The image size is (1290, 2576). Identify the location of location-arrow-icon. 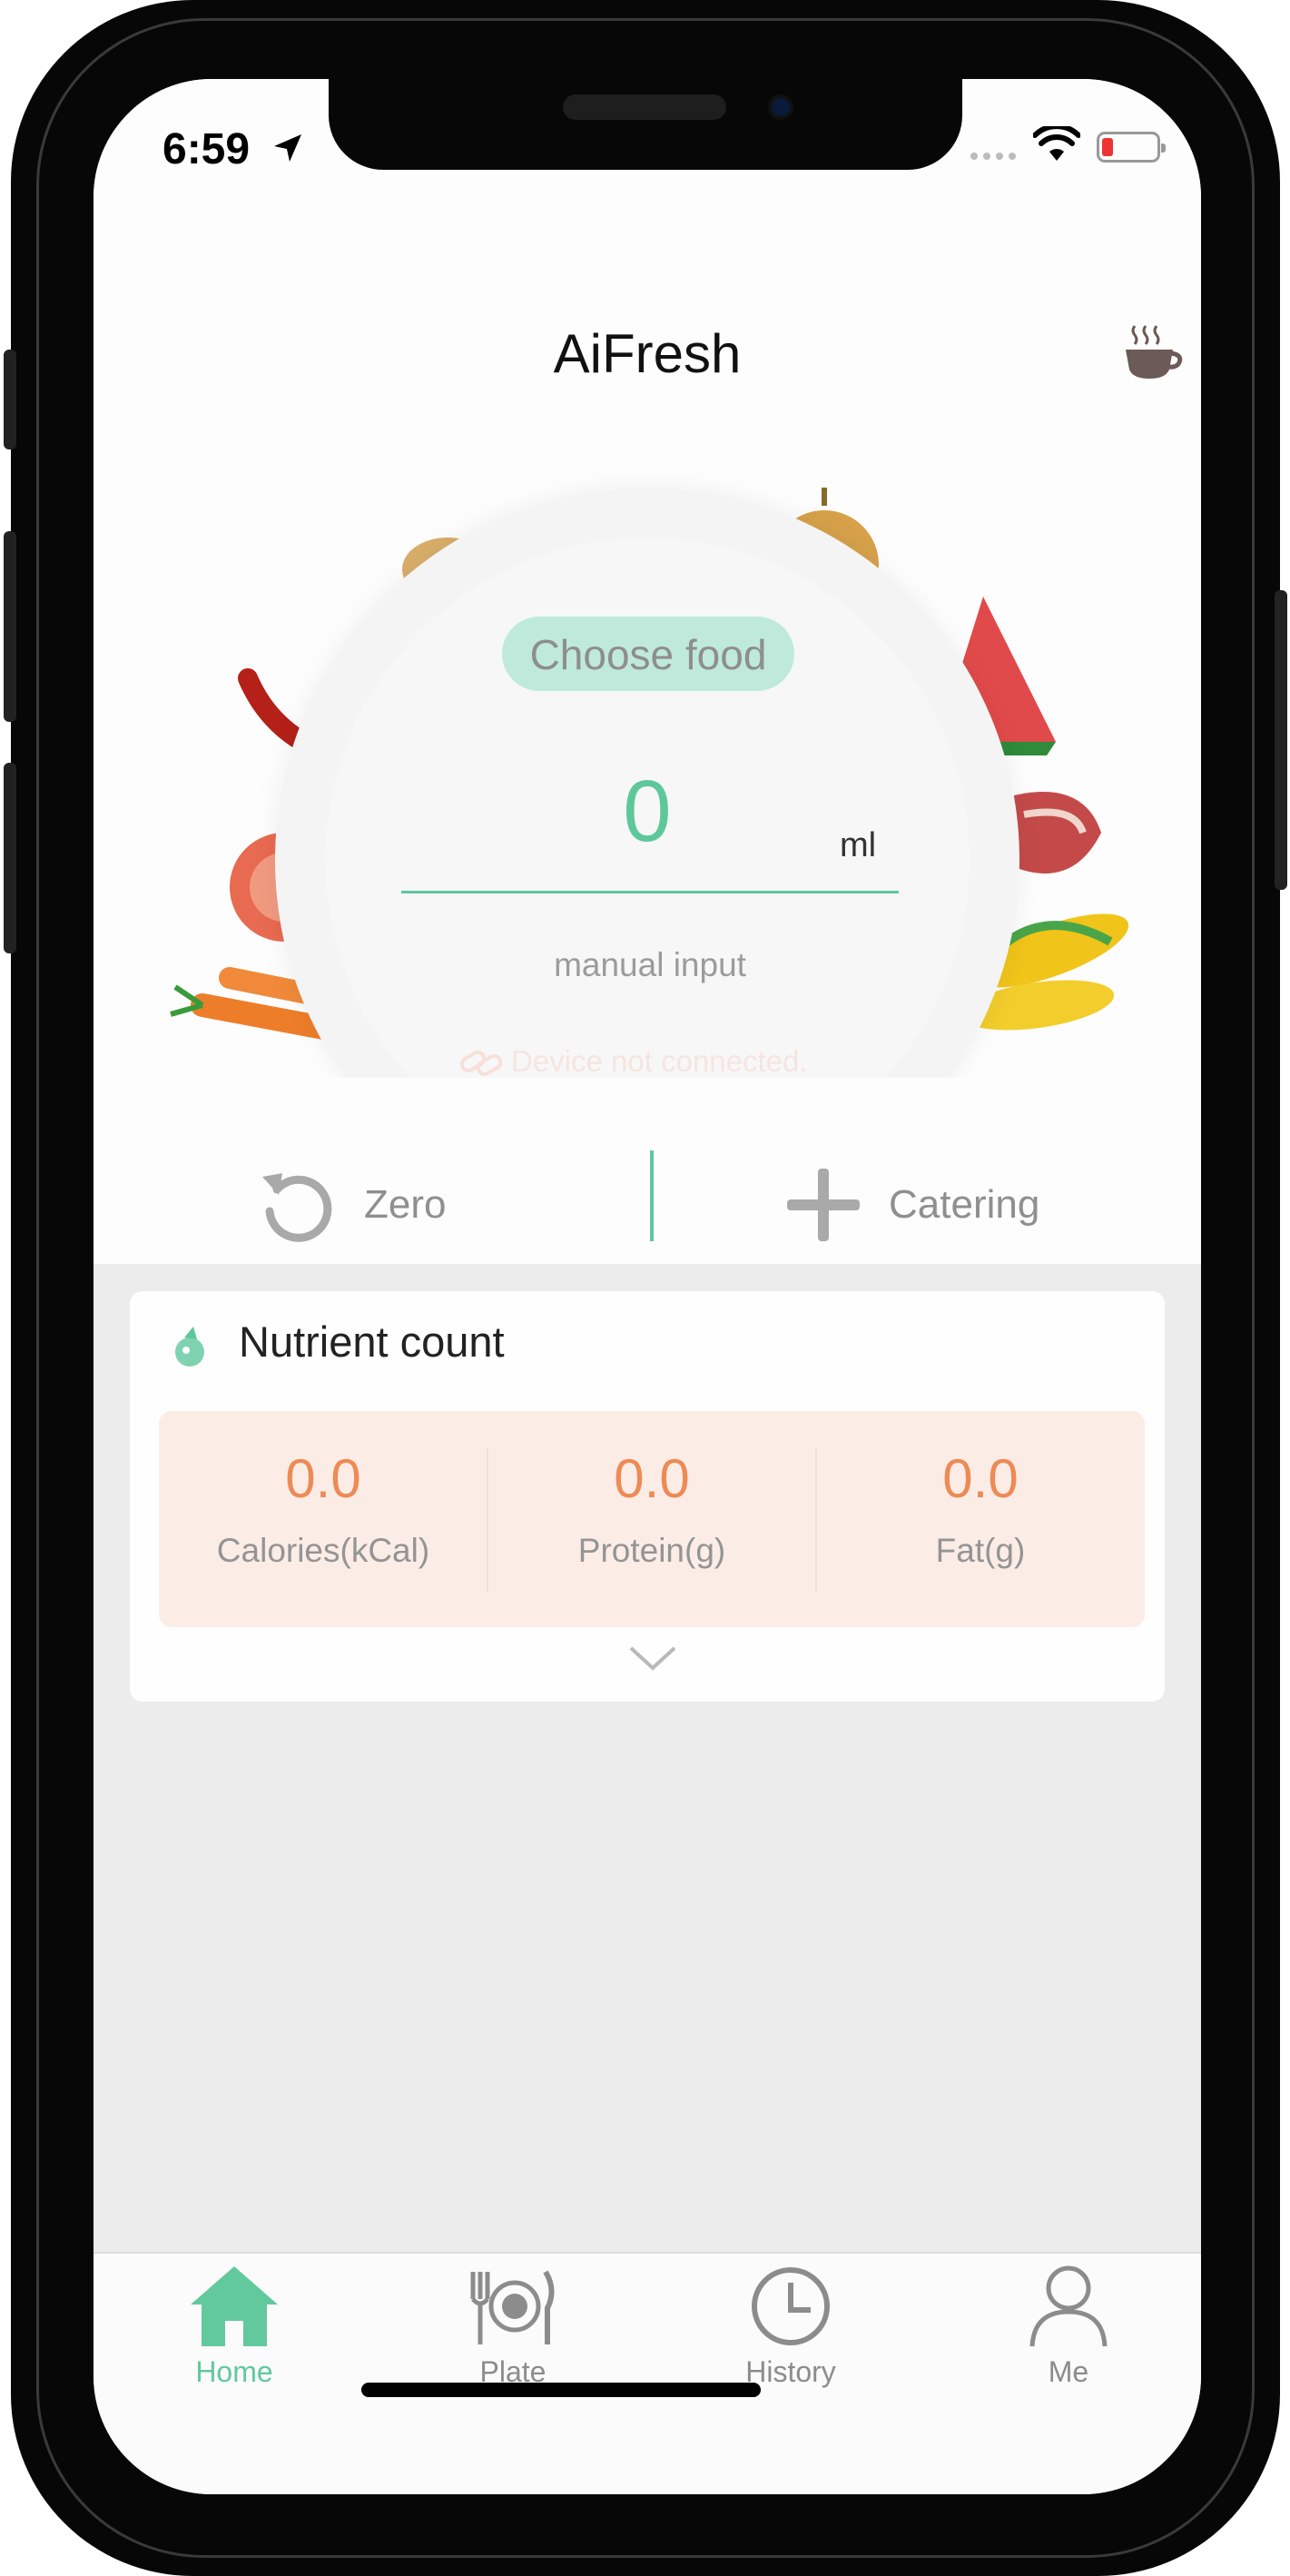
(287, 148).